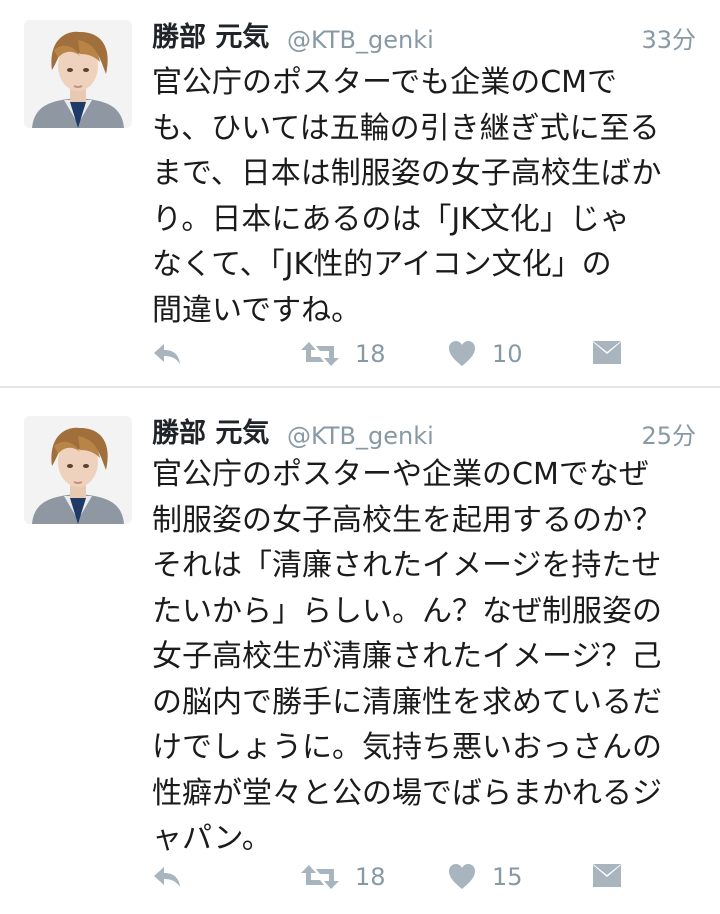  Describe the element at coordinates (382, 264) in the screenshot. I see `tweet-text-line: なくて、「JK性的アイコン文化」の` at that location.